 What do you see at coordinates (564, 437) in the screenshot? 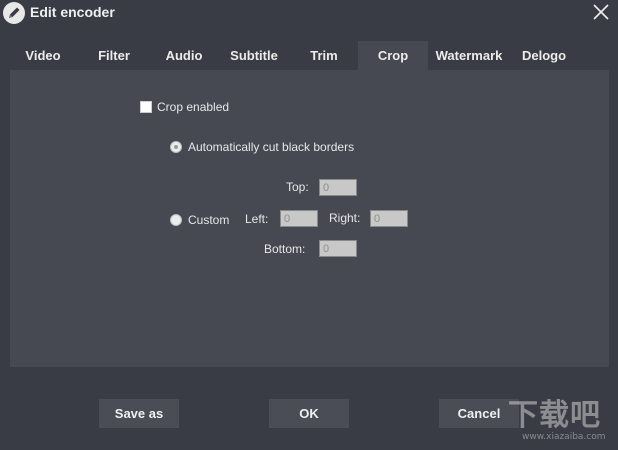
I see `watermark-url: www.xiazaiba.com` at bounding box center [564, 437].